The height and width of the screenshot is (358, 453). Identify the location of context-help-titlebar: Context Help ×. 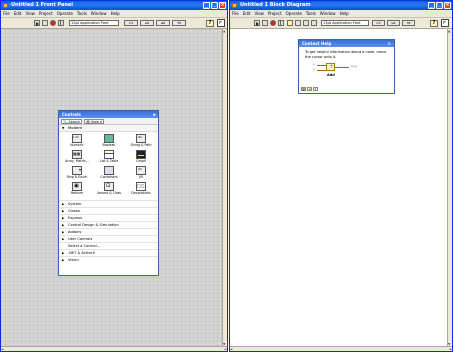
(346, 43).